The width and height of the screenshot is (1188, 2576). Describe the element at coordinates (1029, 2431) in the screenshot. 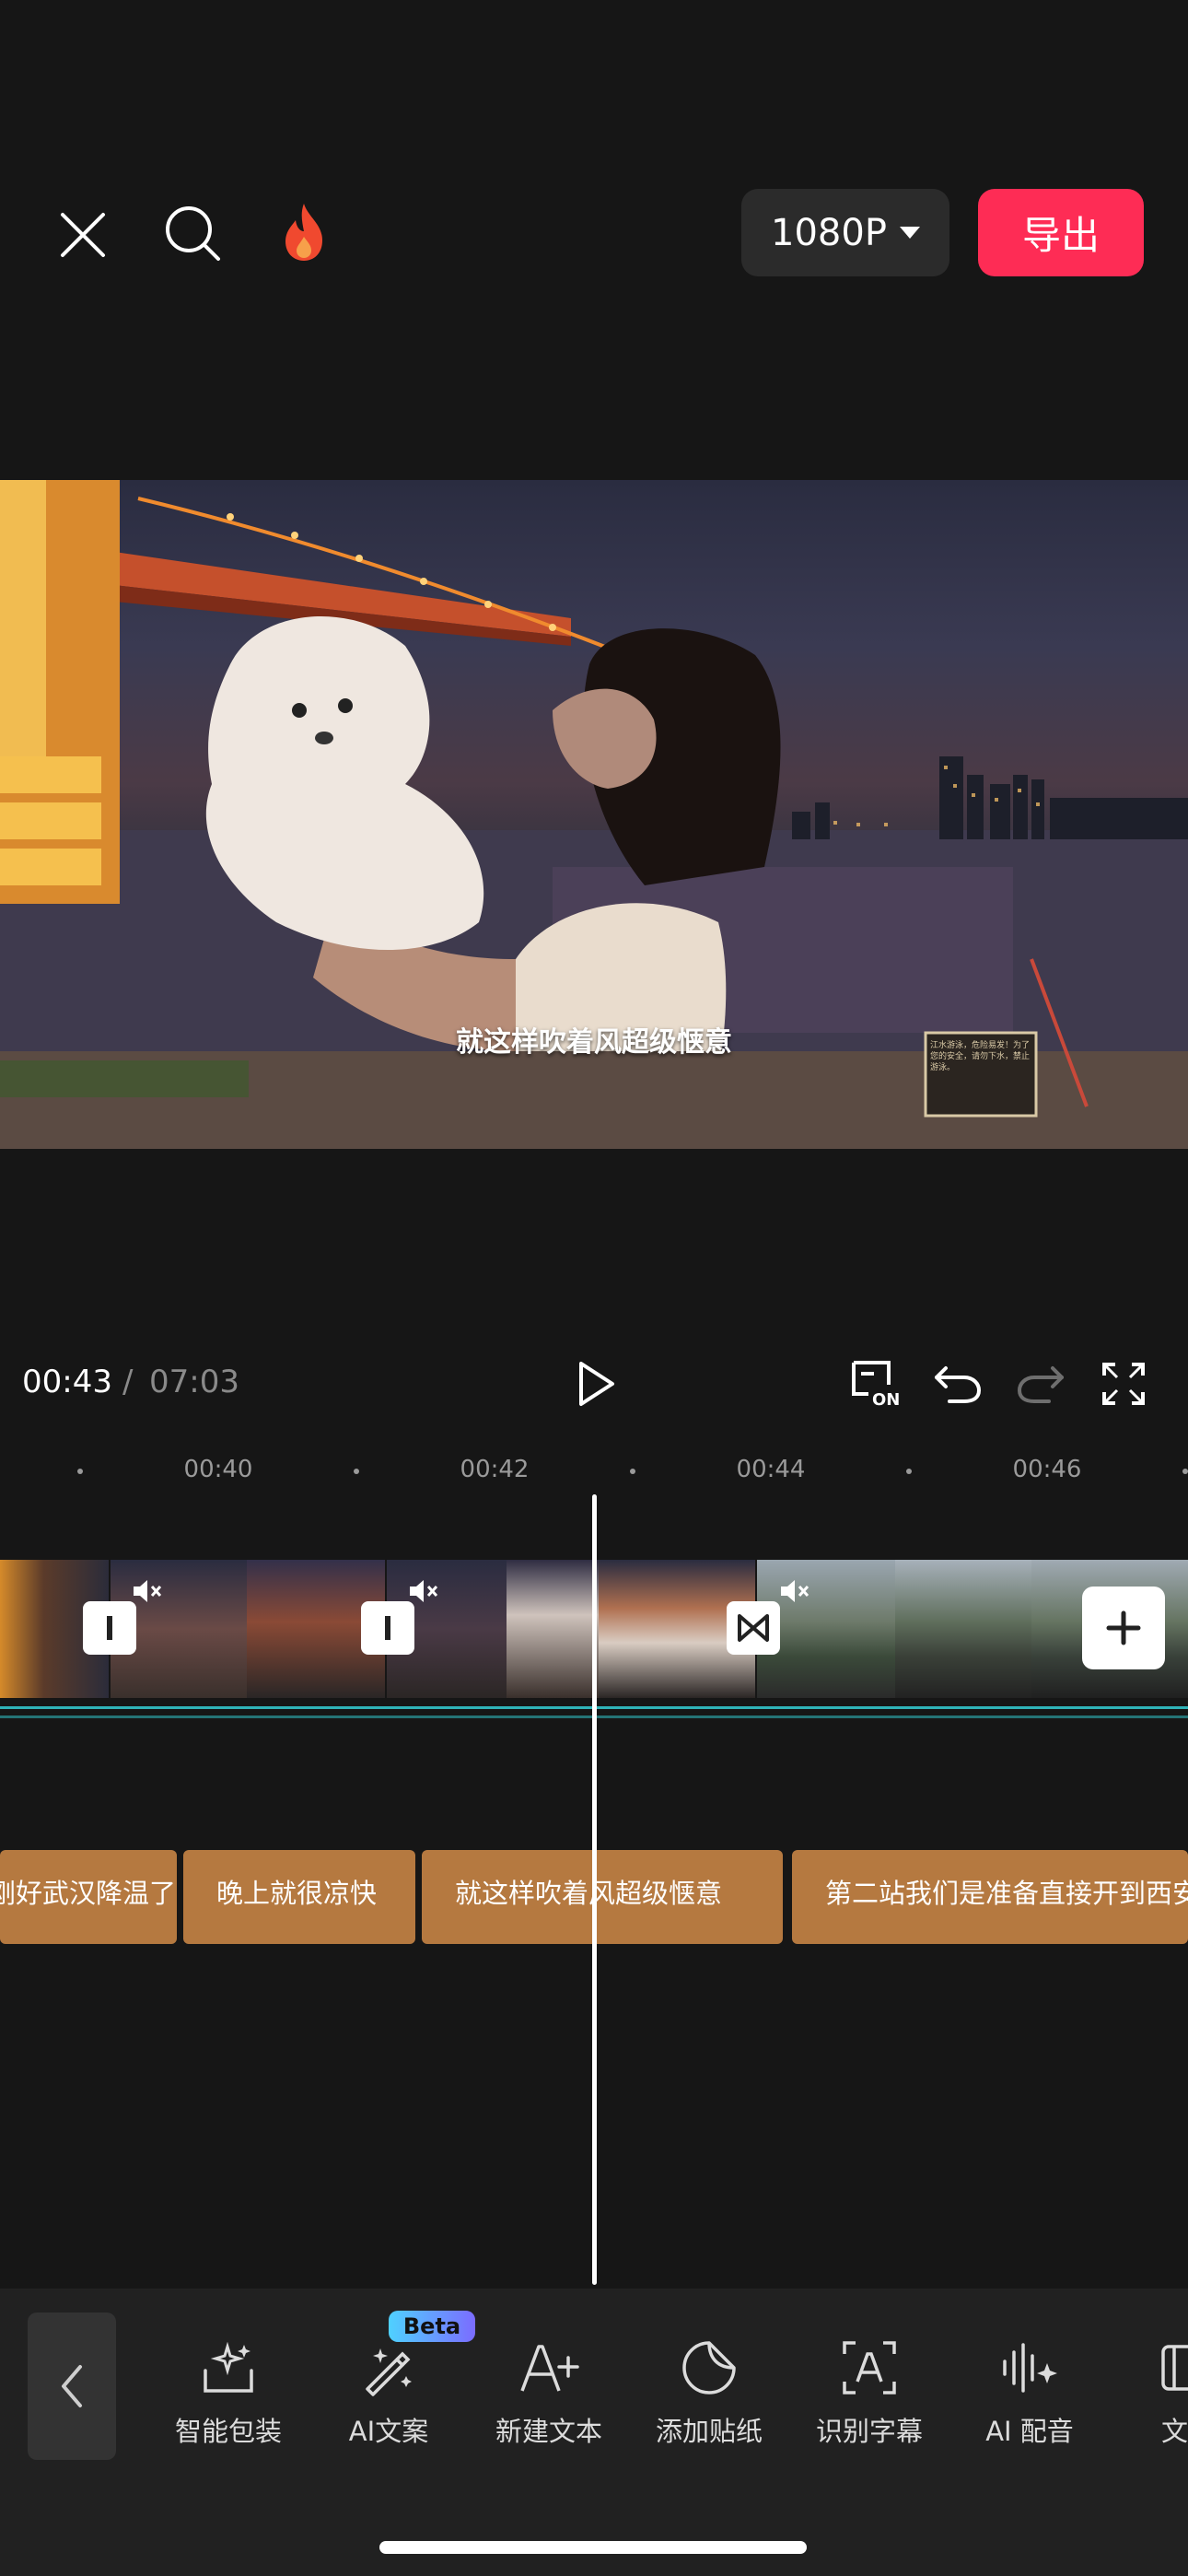

I see `tool-label: AI 配音` at that location.